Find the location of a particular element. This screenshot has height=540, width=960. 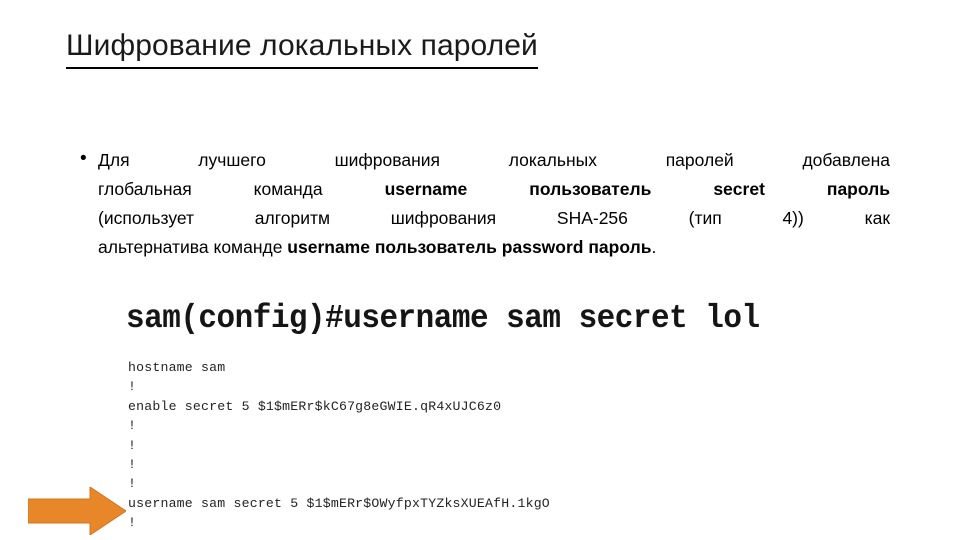

command-keyword: username пользователь password пароль is located at coordinates (469, 247).